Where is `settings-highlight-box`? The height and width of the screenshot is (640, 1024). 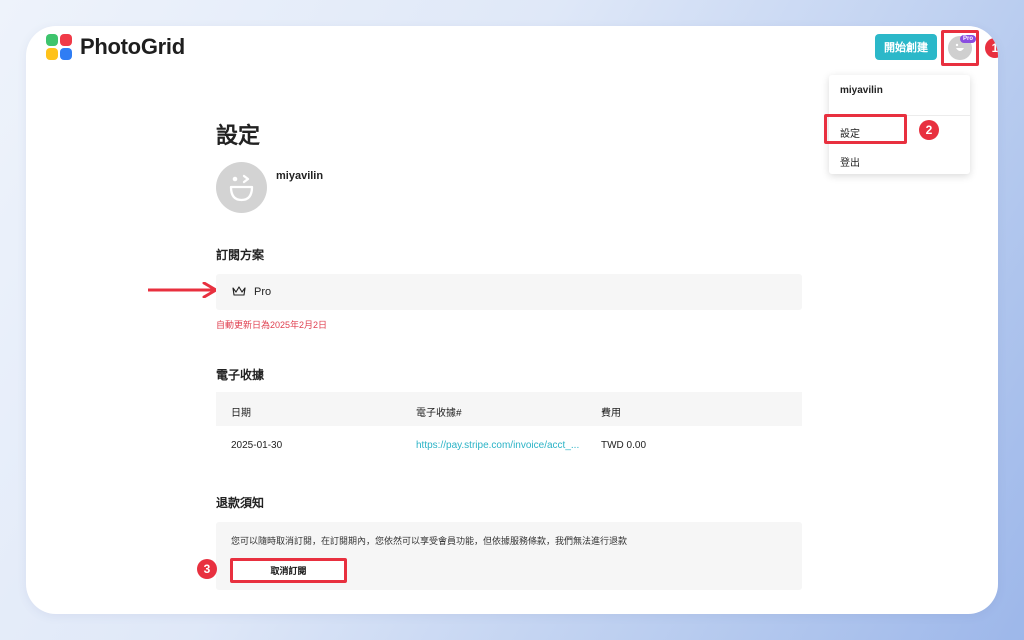
settings-highlight-box is located at coordinates (865, 129).